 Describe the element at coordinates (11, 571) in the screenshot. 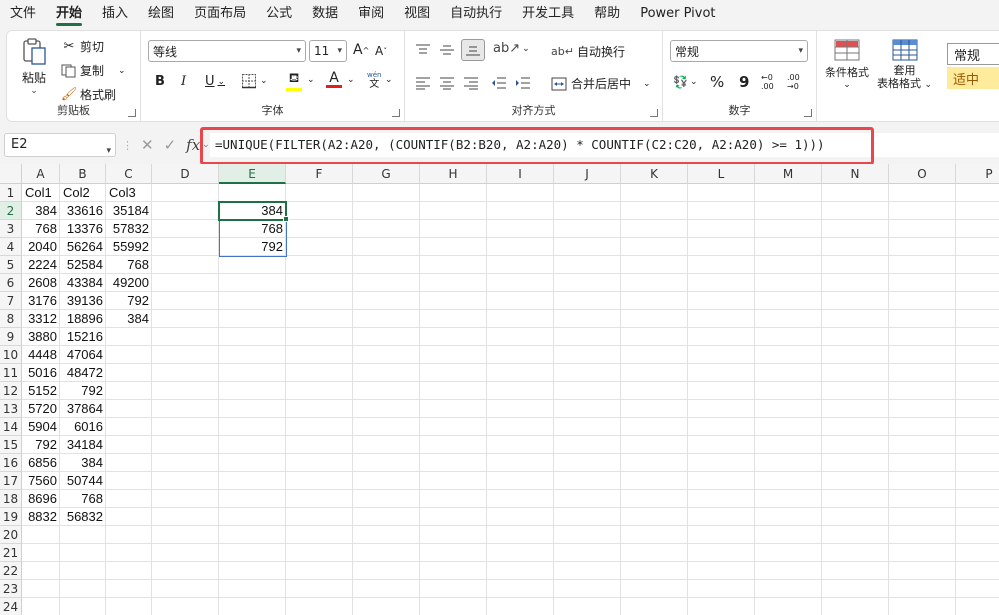

I see `row-header-22: 22` at that location.